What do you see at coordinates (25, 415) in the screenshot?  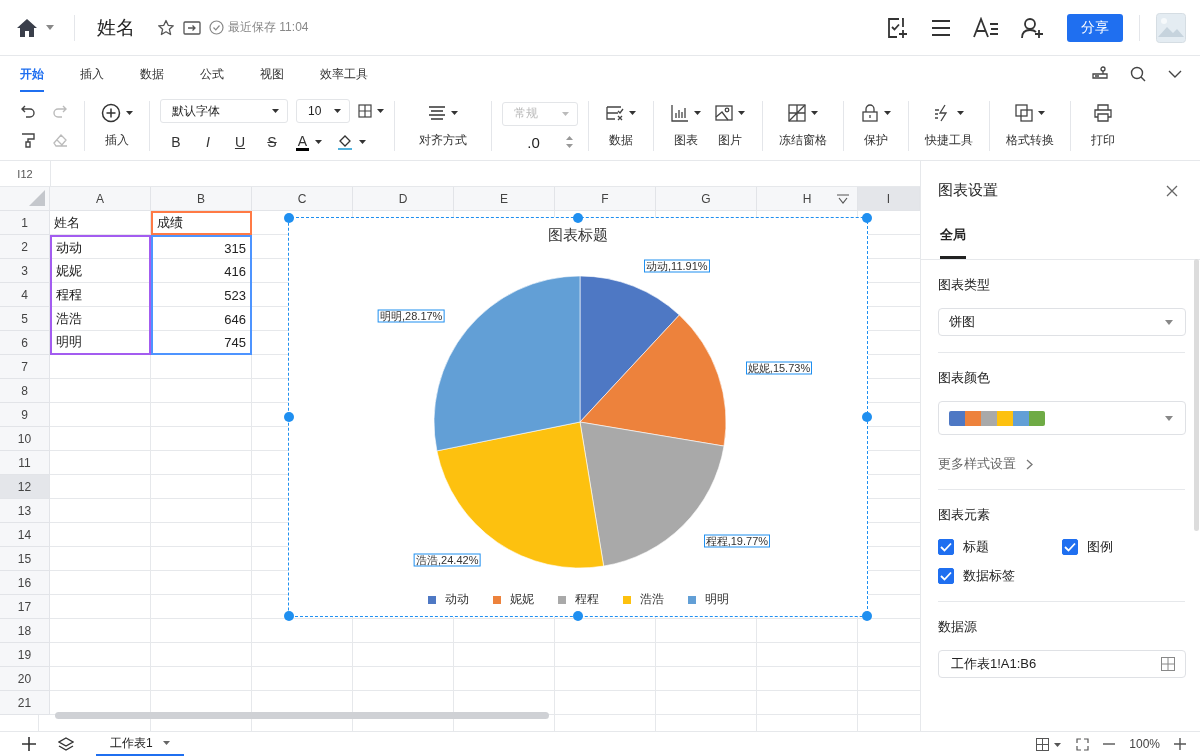 I see `row-header: 9` at bounding box center [25, 415].